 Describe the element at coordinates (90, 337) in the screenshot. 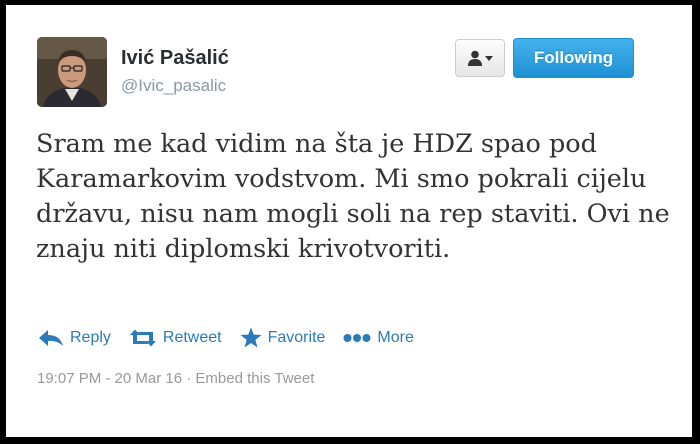

I see `reply-label: Reply` at that location.